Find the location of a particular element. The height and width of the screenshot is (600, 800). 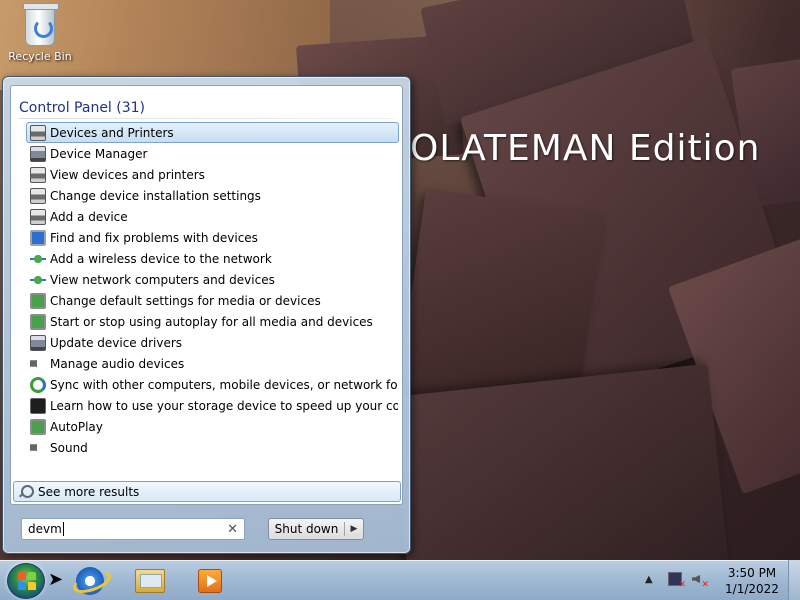

result-label: View devices and printers is located at coordinates (127, 174).